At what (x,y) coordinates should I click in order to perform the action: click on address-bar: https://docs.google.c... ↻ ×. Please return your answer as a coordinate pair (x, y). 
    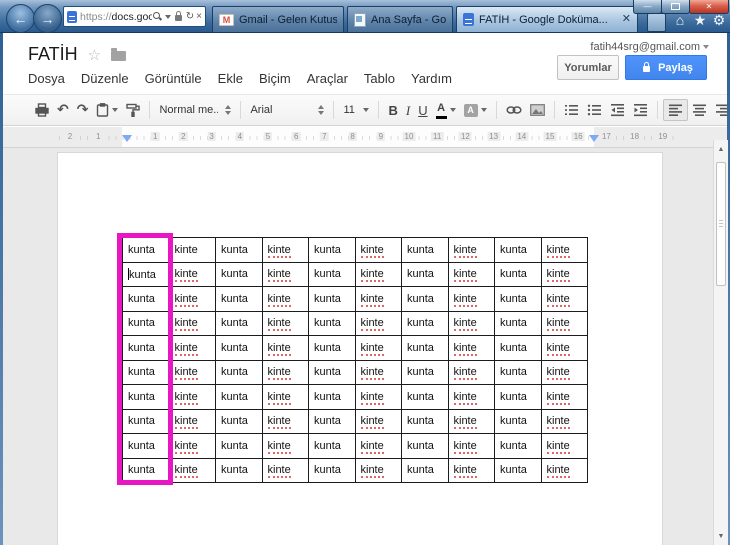
    Looking at the image, I should click on (134, 16).